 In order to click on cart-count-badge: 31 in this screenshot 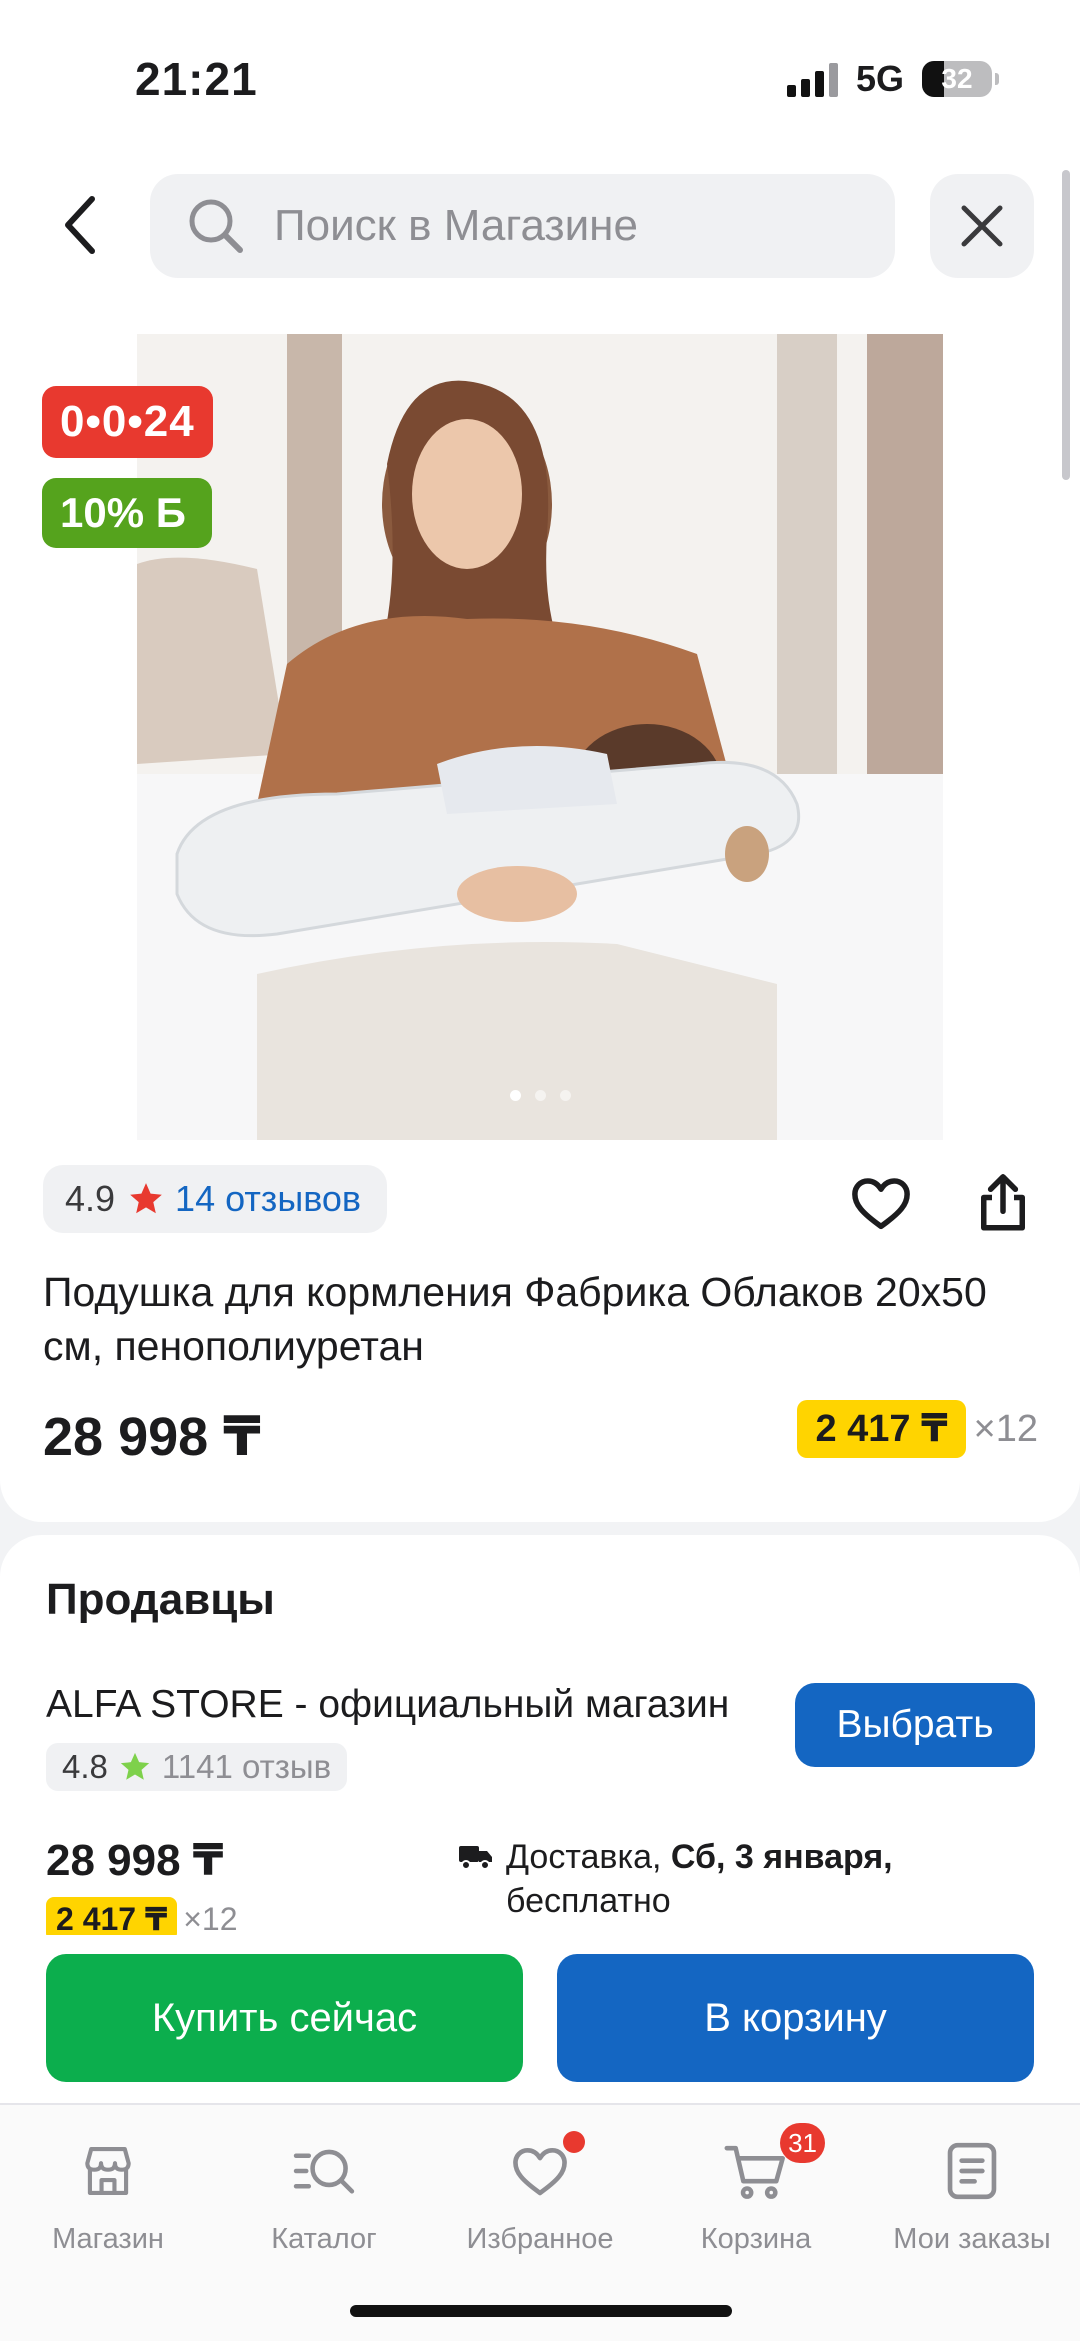, I will do `click(802, 2143)`.